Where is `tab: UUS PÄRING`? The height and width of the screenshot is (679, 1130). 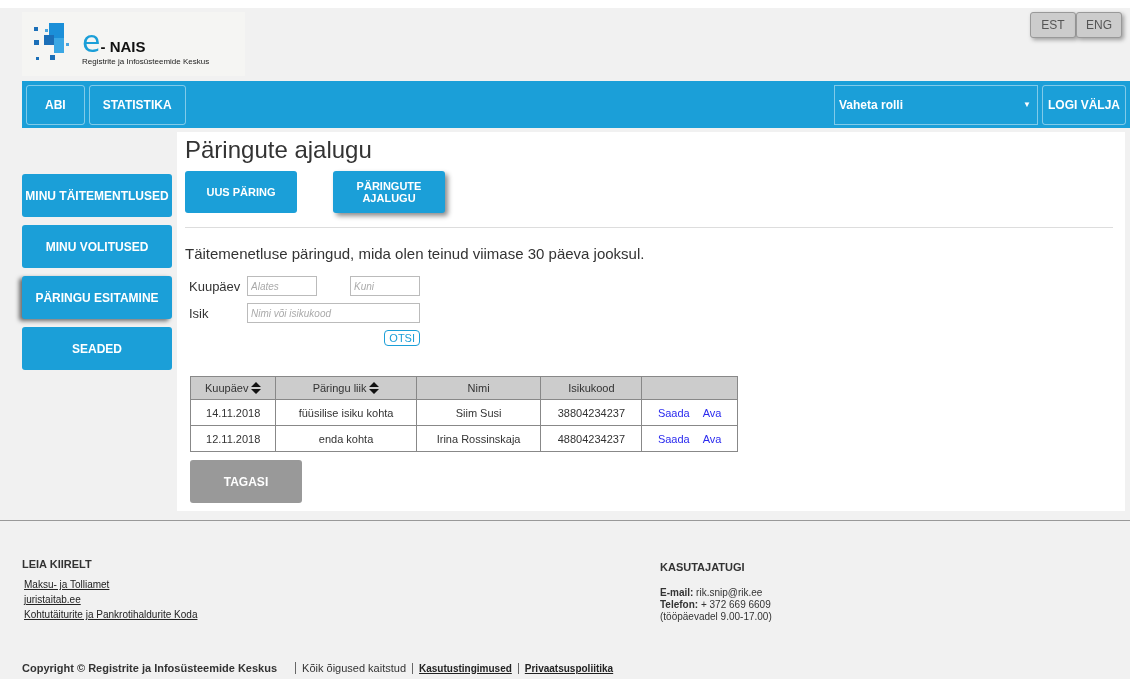
tab: UUS PÄRING is located at coordinates (241, 192).